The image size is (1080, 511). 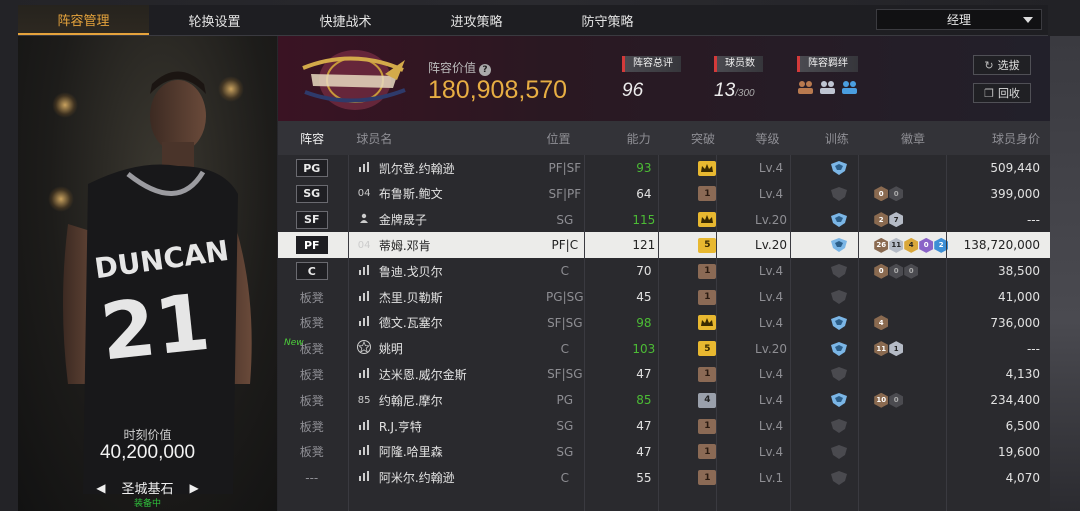 I want to click on moment-value-label: 时刻价值, so click(x=147, y=435).